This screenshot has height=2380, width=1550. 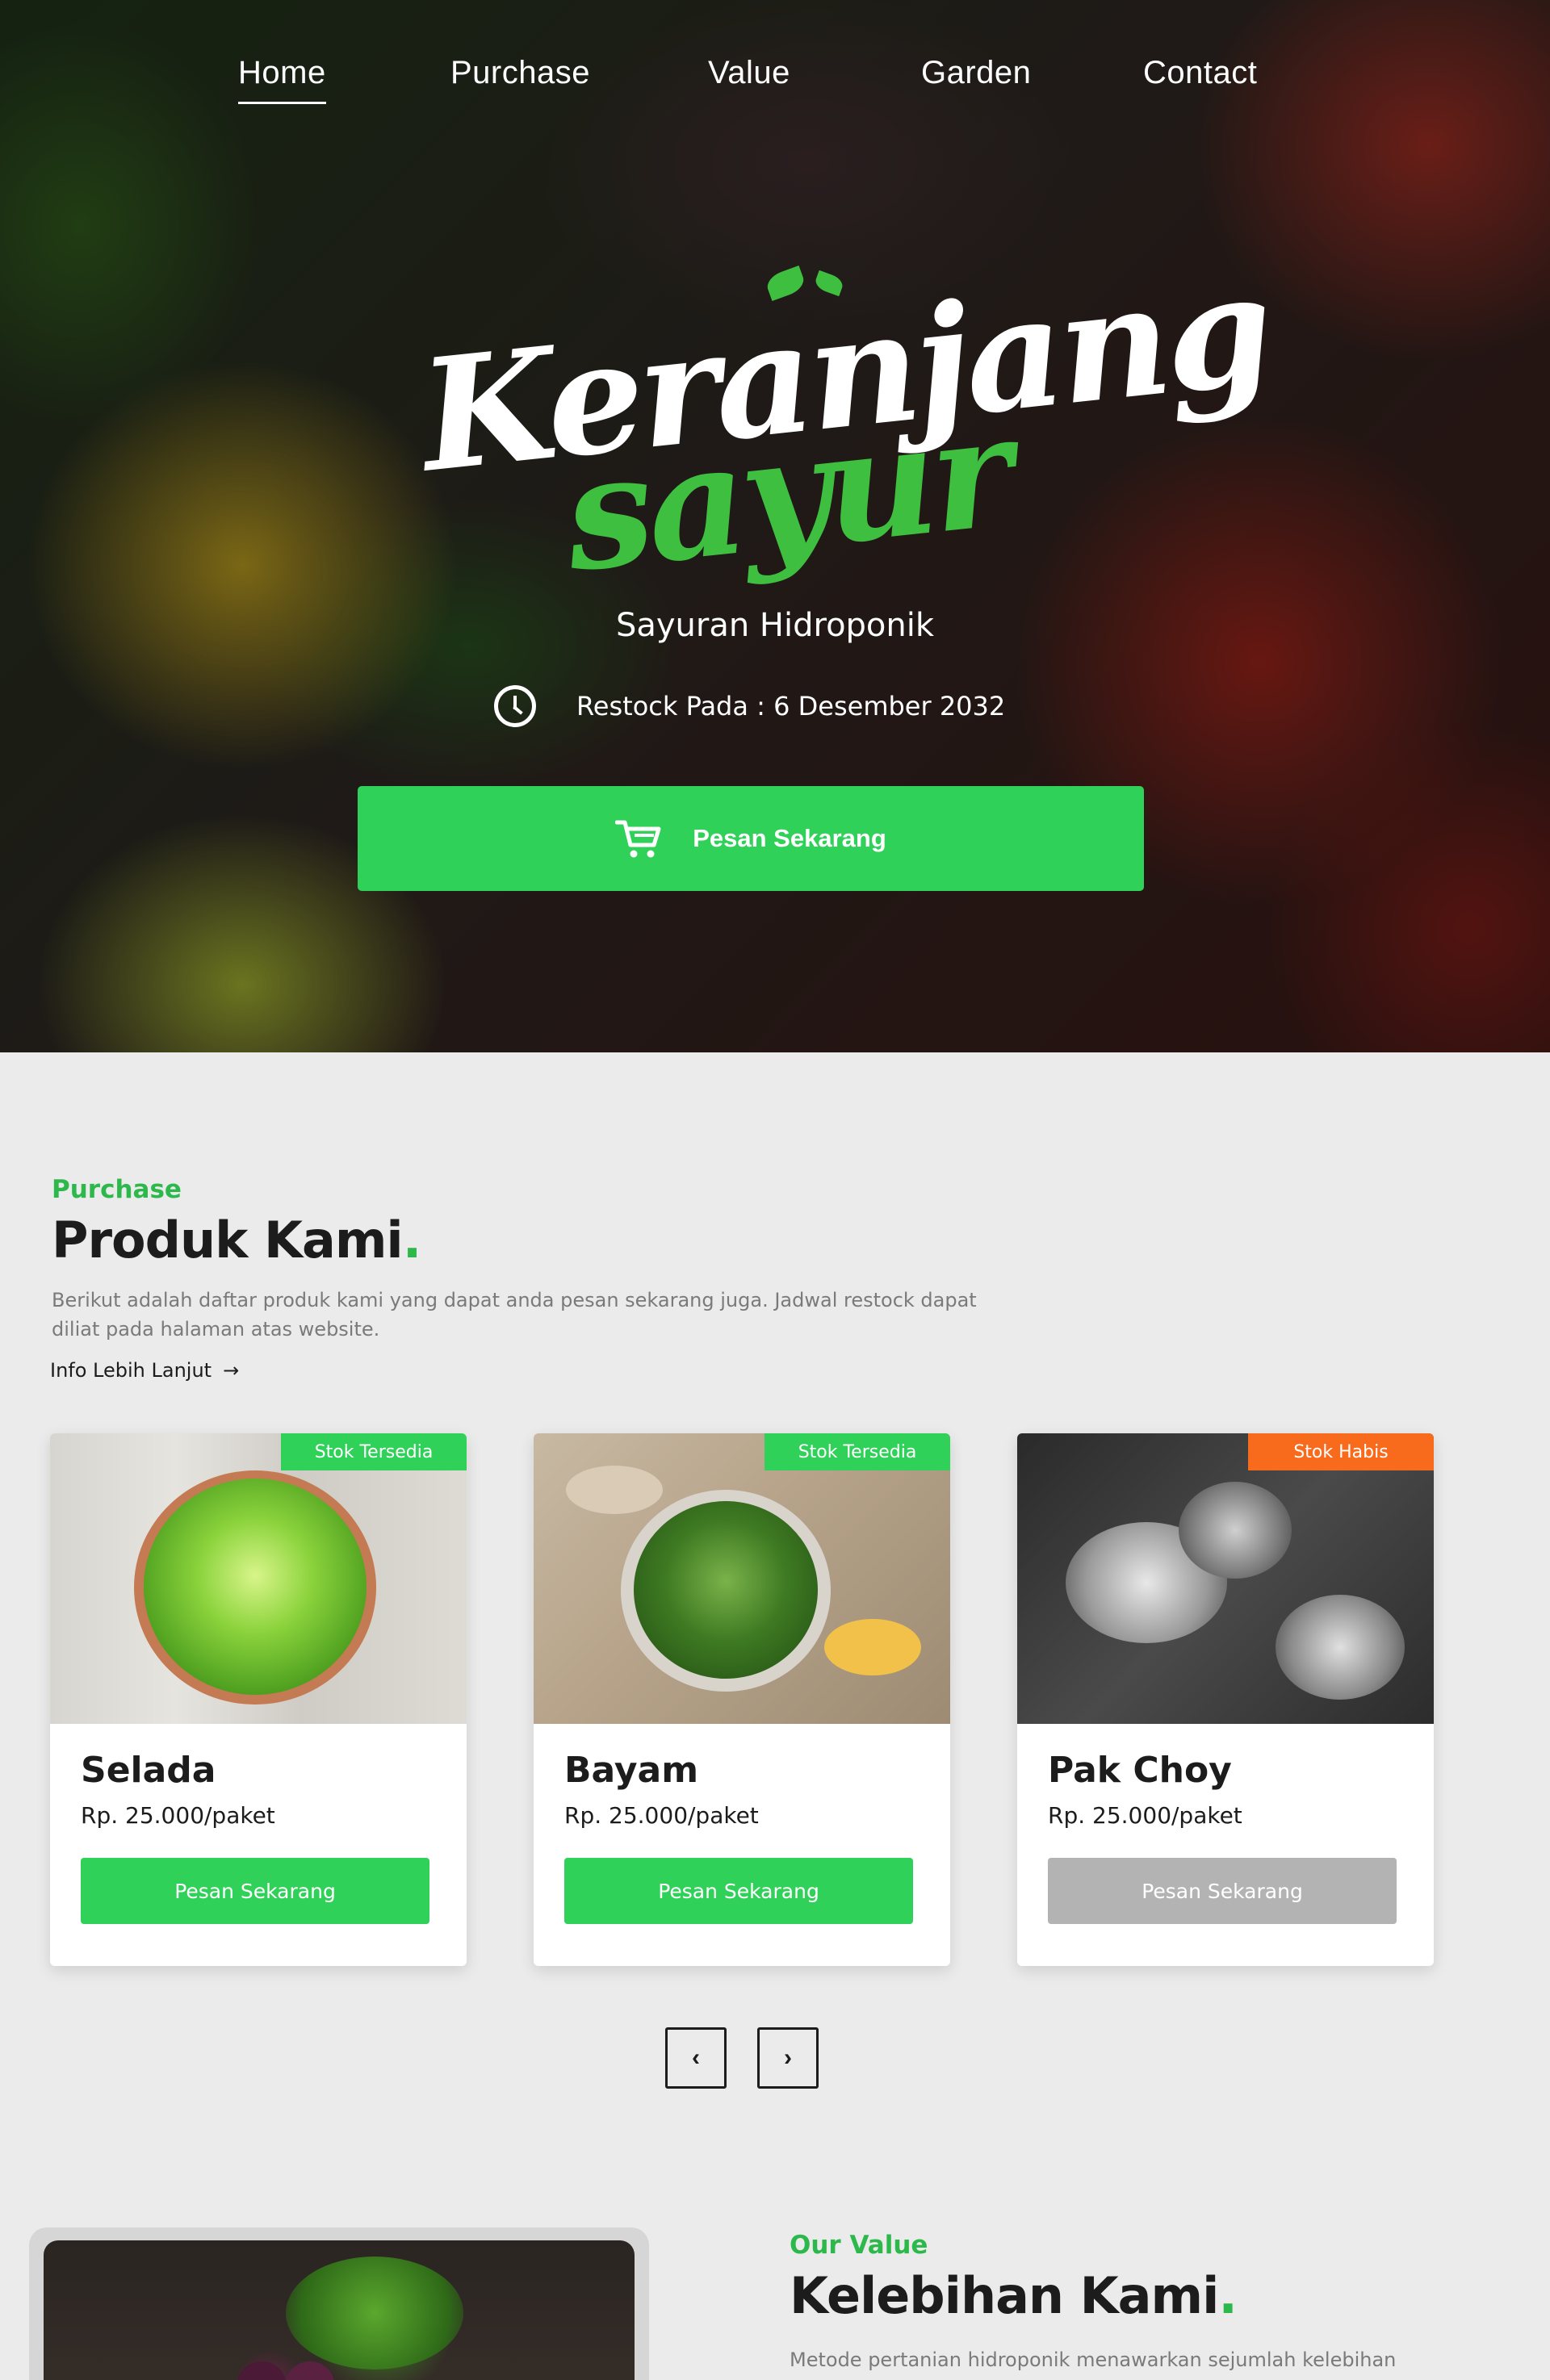 What do you see at coordinates (631, 1770) in the screenshot?
I see `product-name: Bayam` at bounding box center [631, 1770].